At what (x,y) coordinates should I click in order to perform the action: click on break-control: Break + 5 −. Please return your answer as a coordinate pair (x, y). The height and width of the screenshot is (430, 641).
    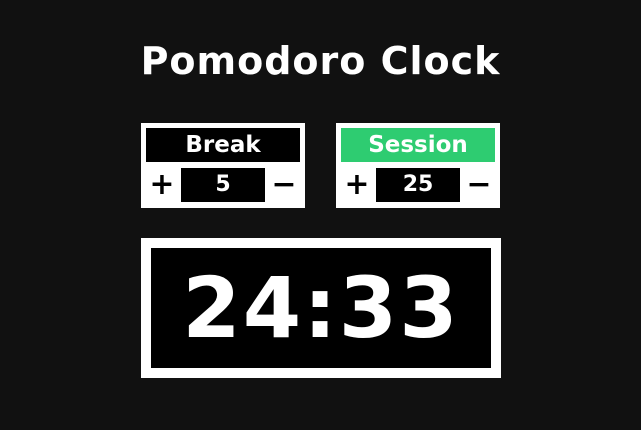
    Looking at the image, I should click on (223, 165).